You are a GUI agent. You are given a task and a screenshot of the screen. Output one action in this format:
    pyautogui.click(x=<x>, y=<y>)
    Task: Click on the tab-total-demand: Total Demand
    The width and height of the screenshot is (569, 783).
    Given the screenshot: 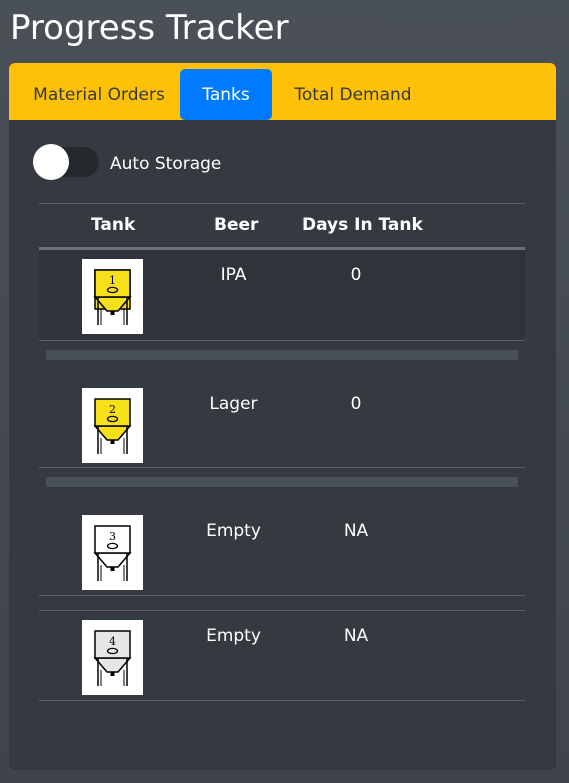 What is the action you would take?
    pyautogui.click(x=353, y=94)
    